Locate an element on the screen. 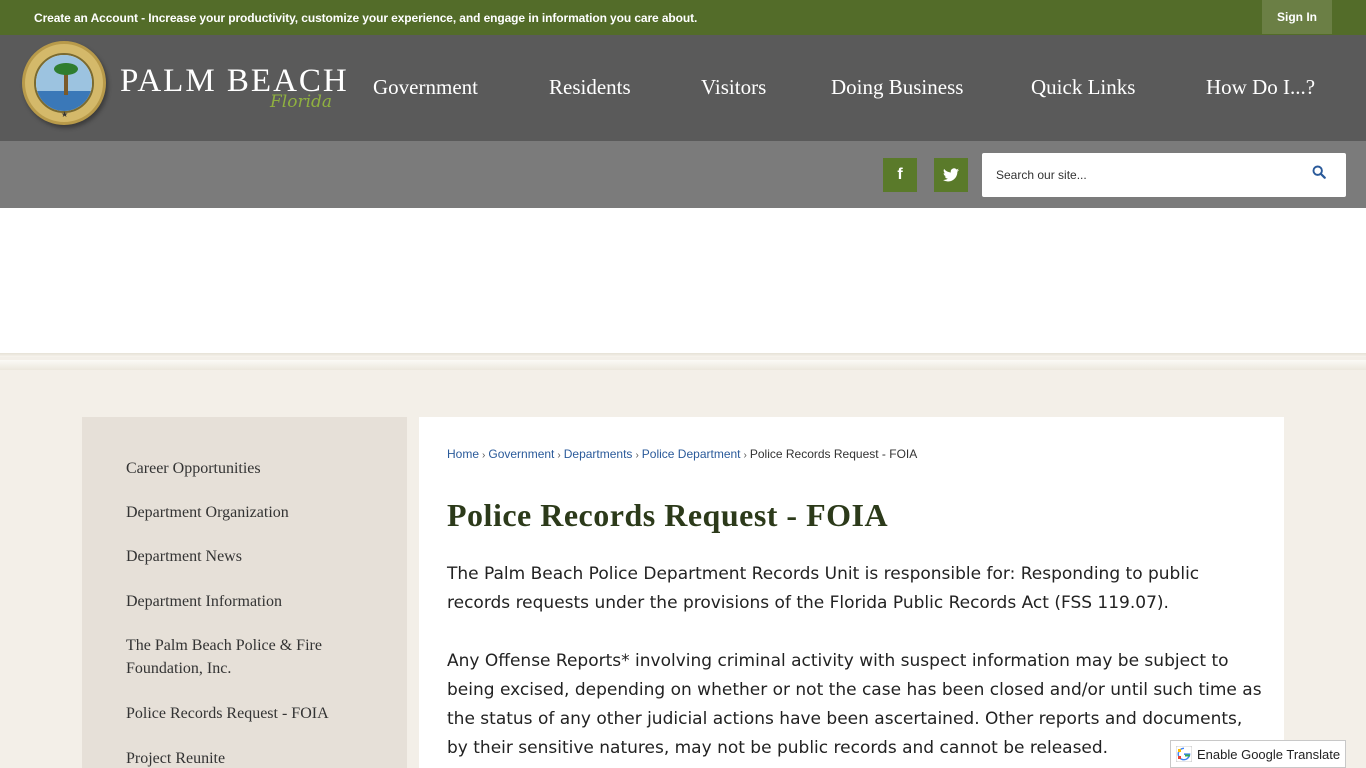 The image size is (1366, 768). nav-residents: Residents is located at coordinates (590, 87).